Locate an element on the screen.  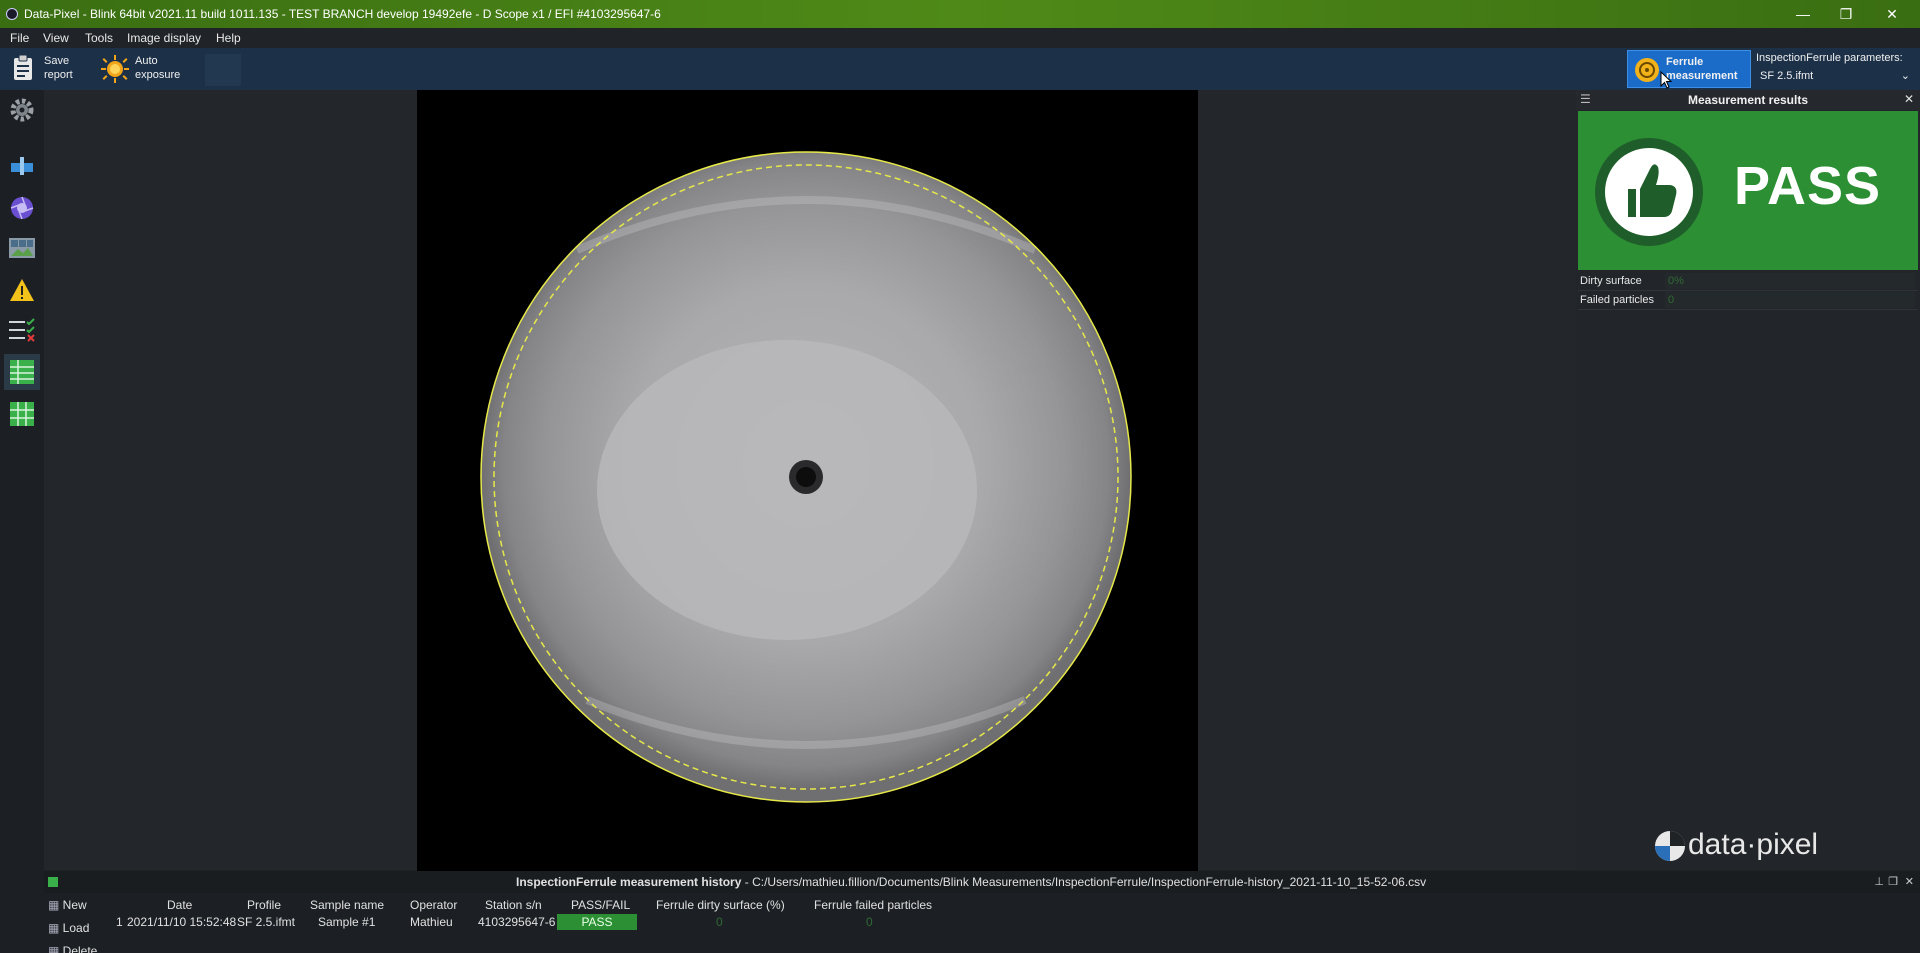
data-pixel-logo: data·pixel is located at coordinates (1750, 844).